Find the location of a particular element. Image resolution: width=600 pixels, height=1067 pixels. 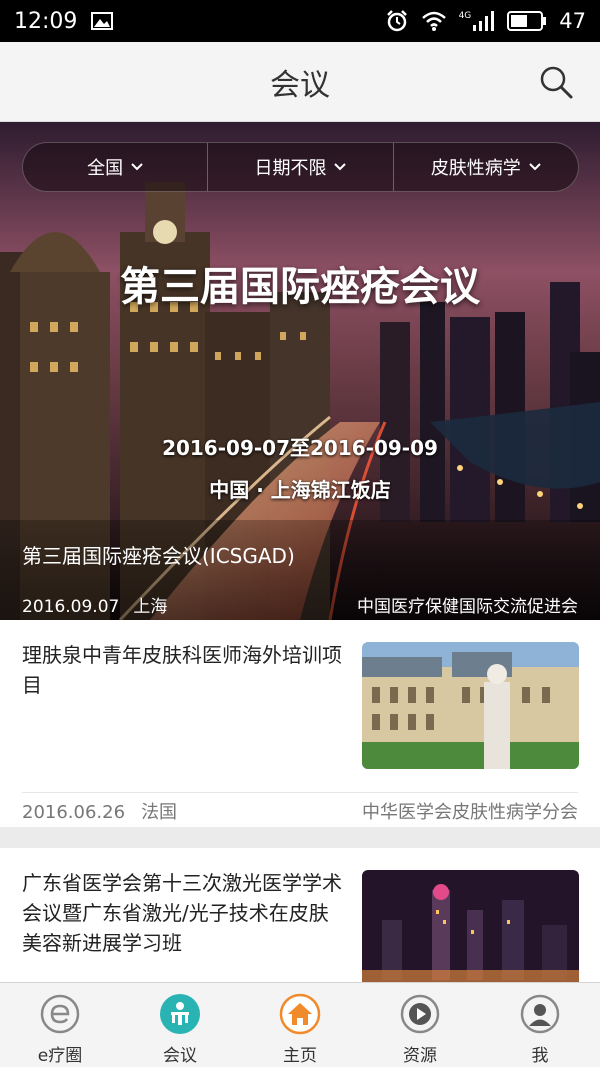

specialty-filter: 皮肤性病学 is located at coordinates (485, 167).